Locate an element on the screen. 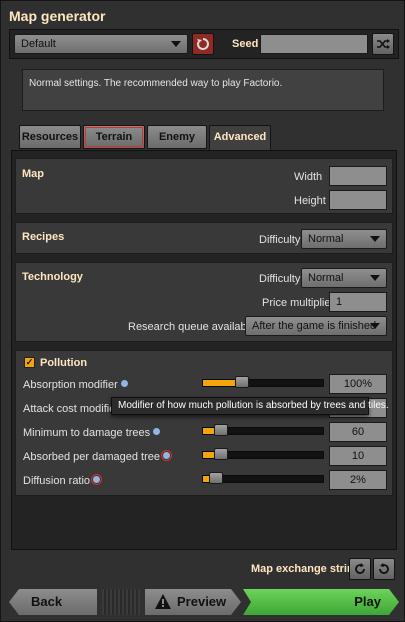 The image size is (405, 622). map-heading: Map is located at coordinates (33, 174).